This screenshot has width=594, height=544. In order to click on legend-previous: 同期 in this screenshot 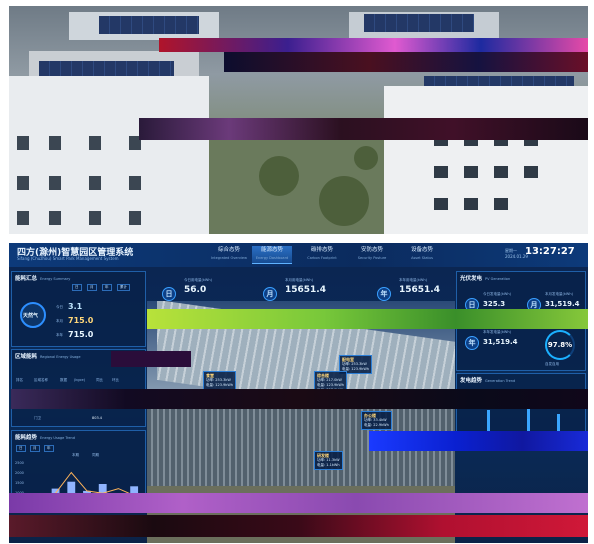, I will do `click(95, 455)`.